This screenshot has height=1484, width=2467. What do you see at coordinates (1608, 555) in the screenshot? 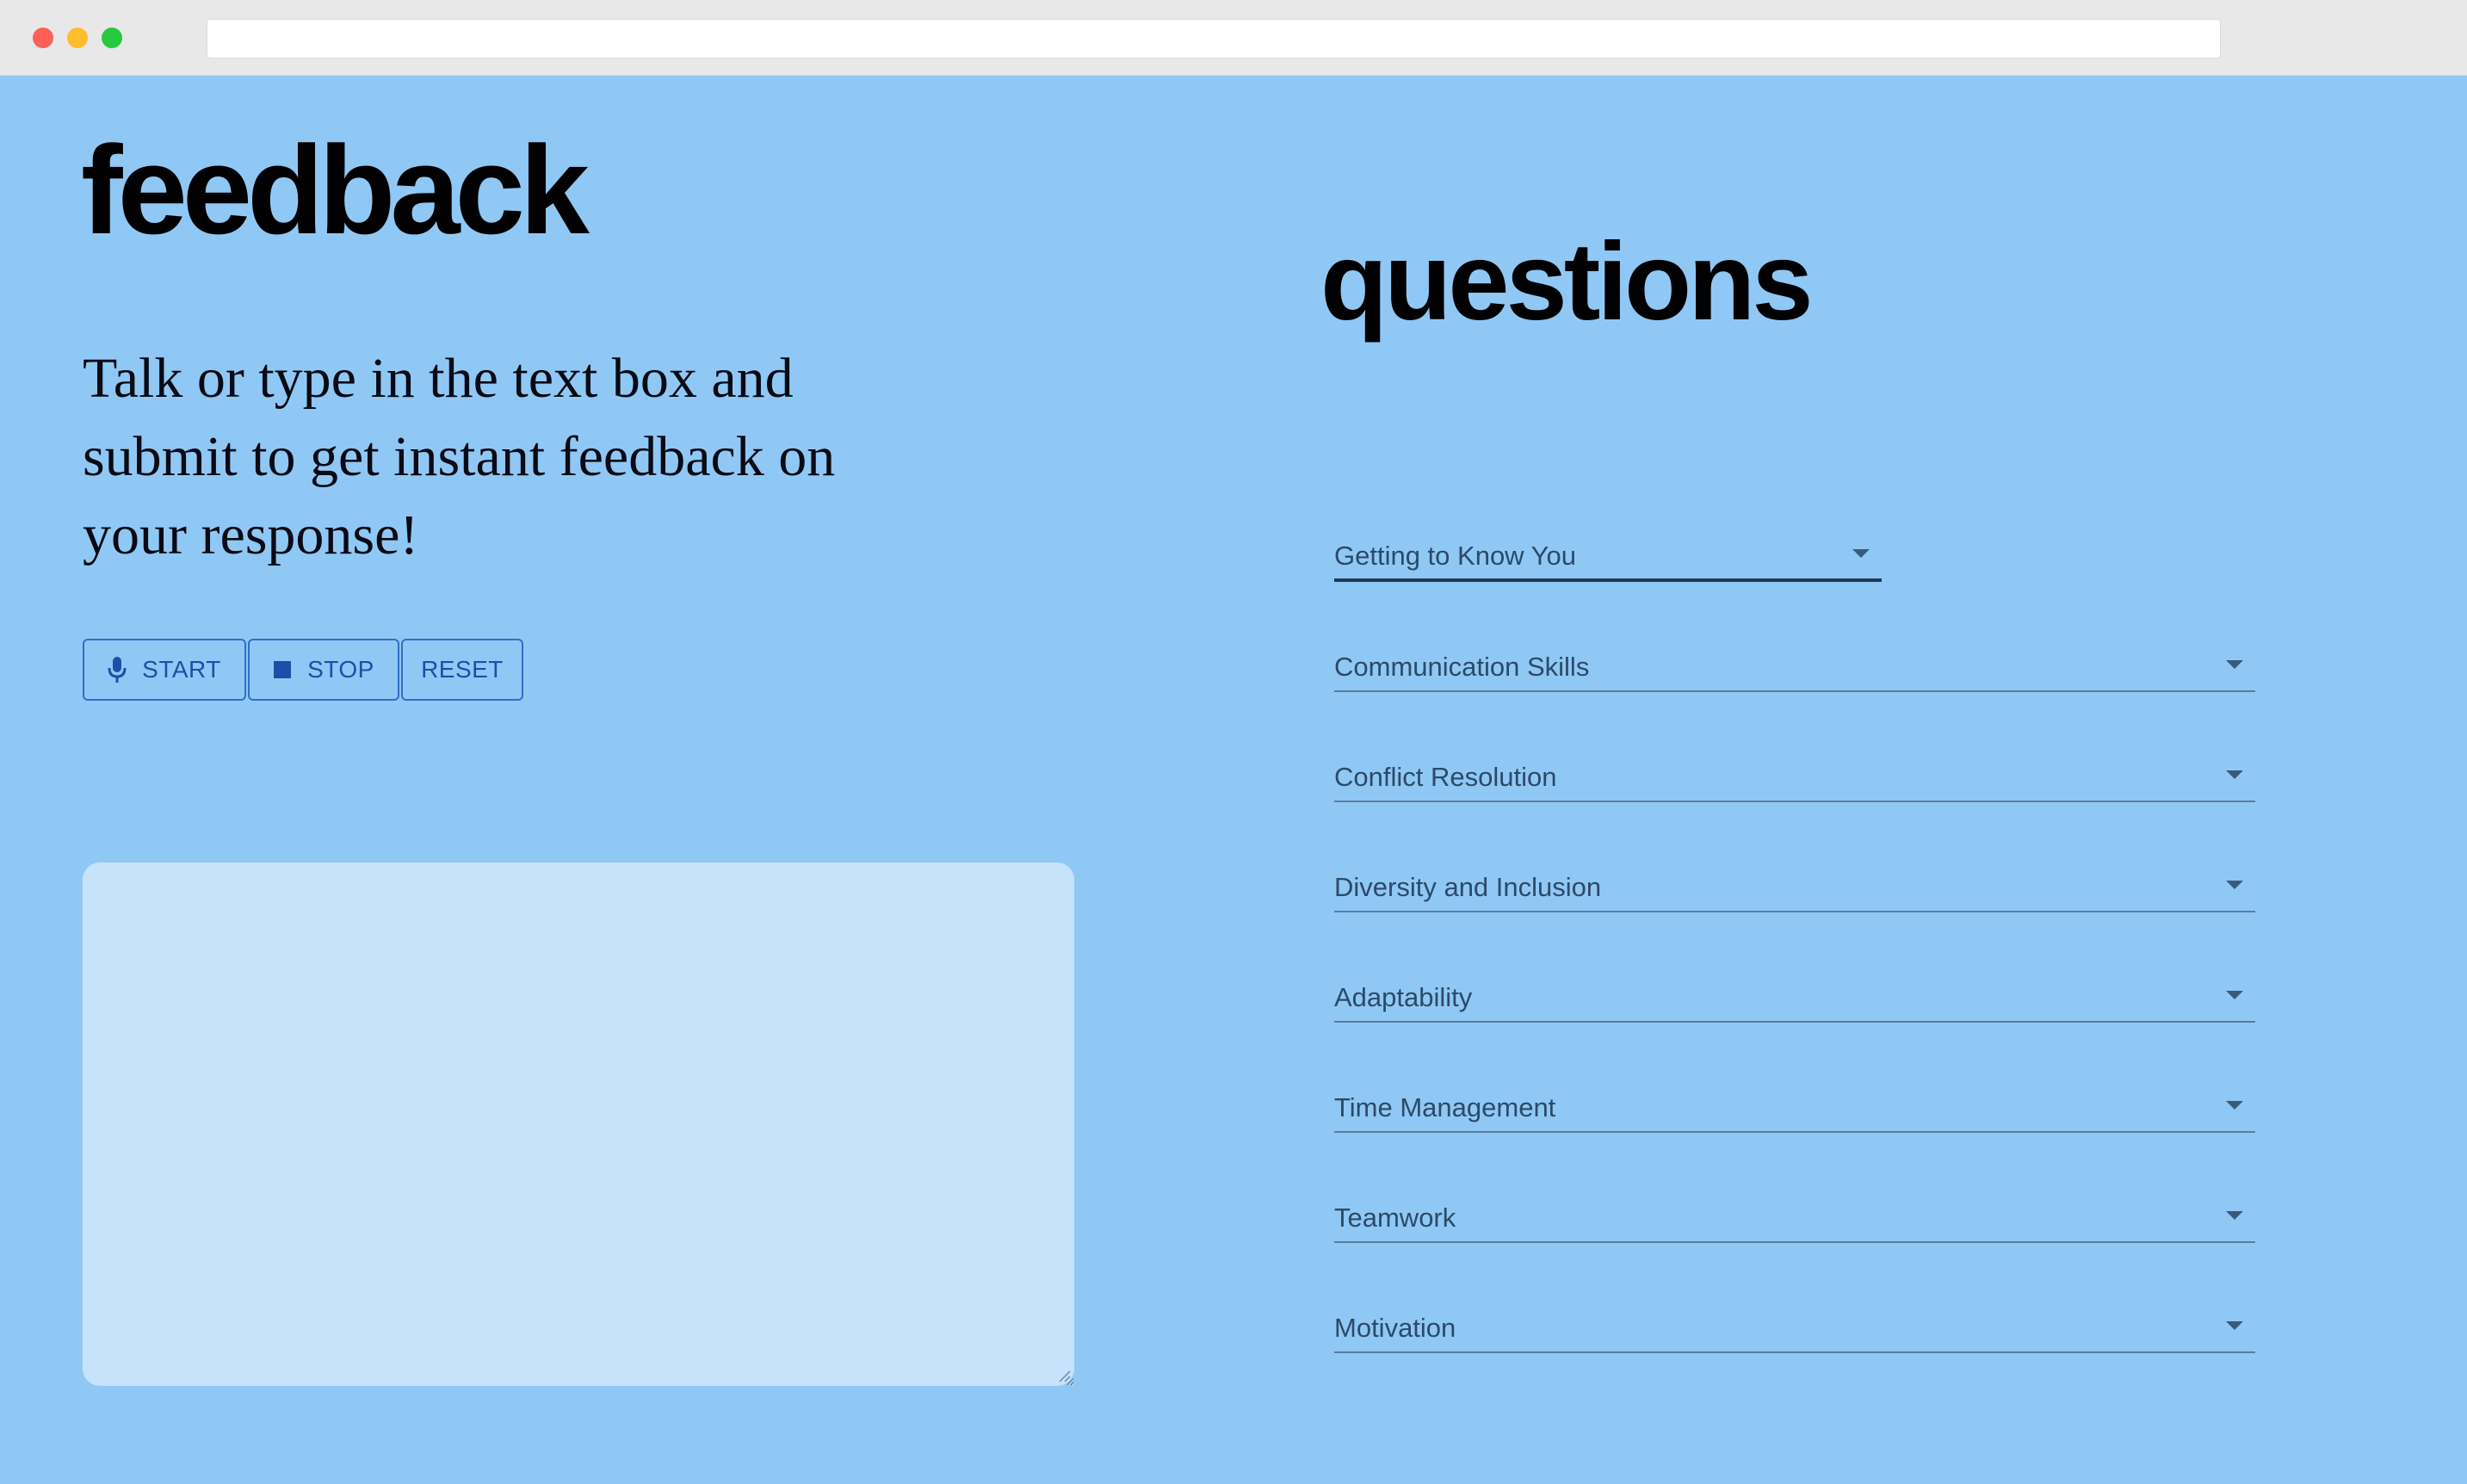
I see `select-getting-to-know-you: Getting to Know You` at bounding box center [1608, 555].